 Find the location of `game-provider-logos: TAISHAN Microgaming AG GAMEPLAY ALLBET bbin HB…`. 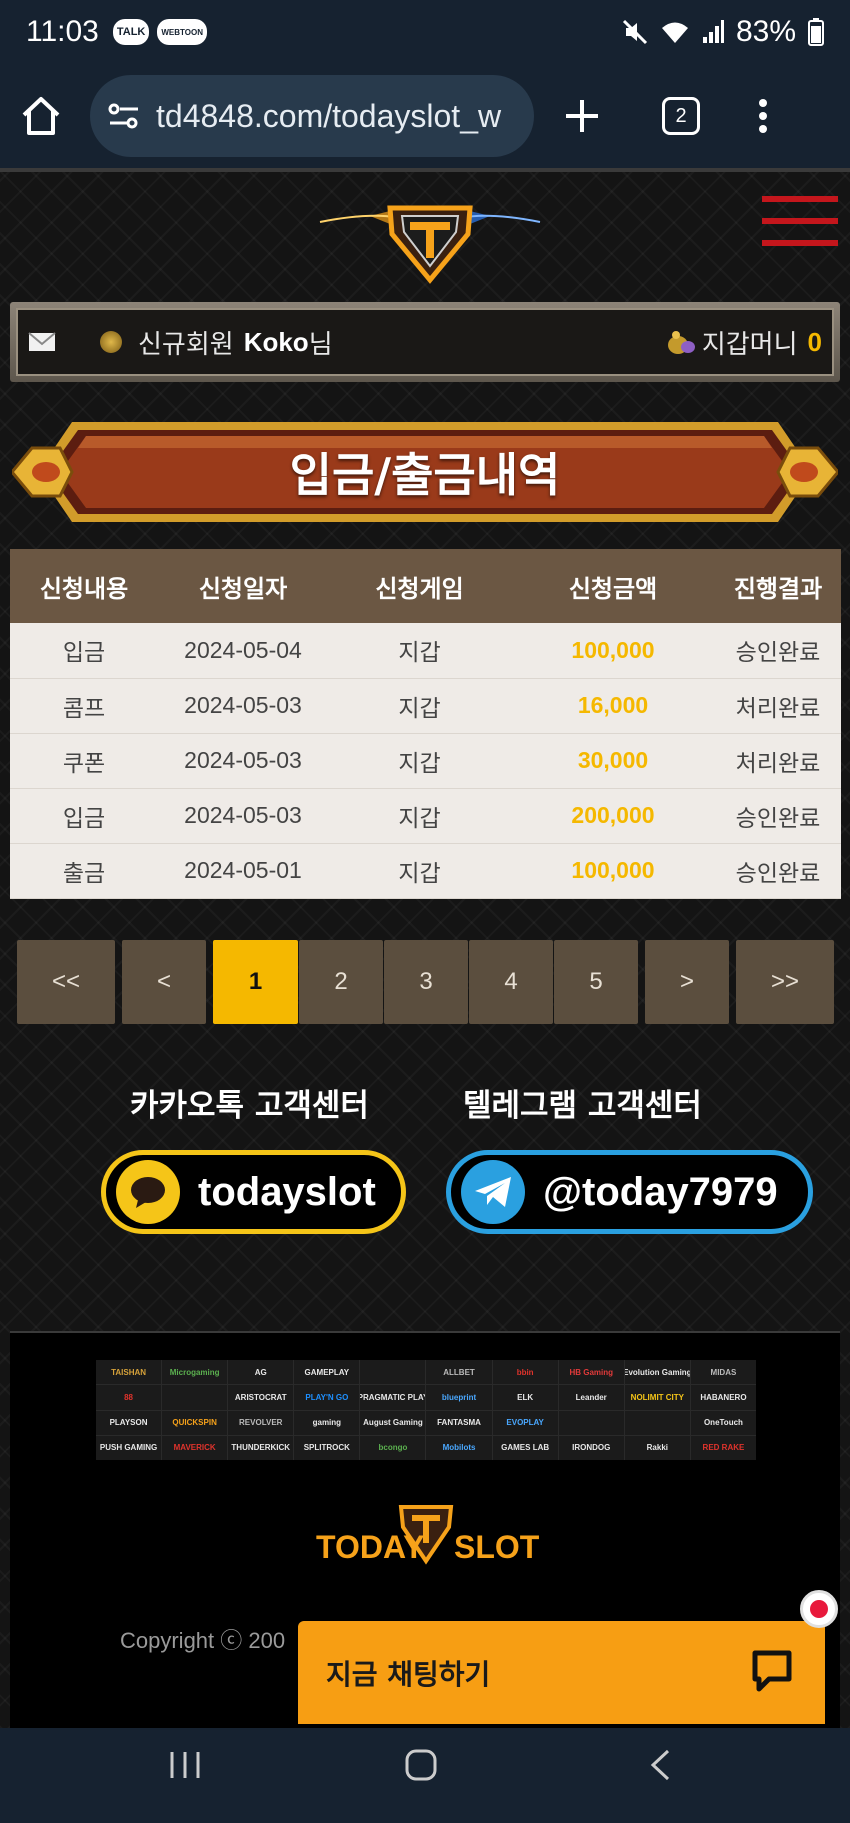

game-provider-logos: TAISHAN Microgaming AG GAMEPLAY ALLBET bbin HB… is located at coordinates (426, 1410).